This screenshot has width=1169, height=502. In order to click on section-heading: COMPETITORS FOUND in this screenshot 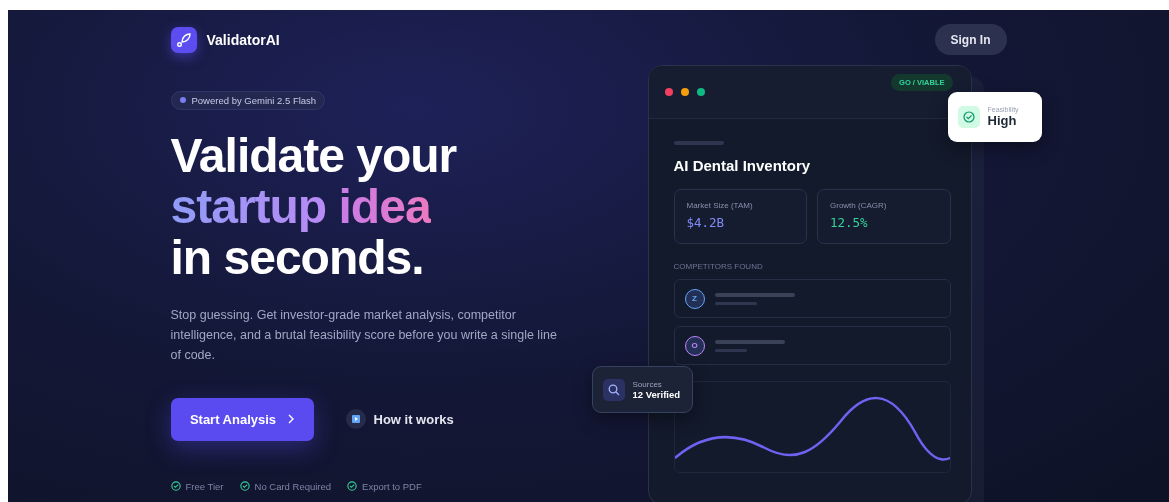, I will do `click(718, 266)`.